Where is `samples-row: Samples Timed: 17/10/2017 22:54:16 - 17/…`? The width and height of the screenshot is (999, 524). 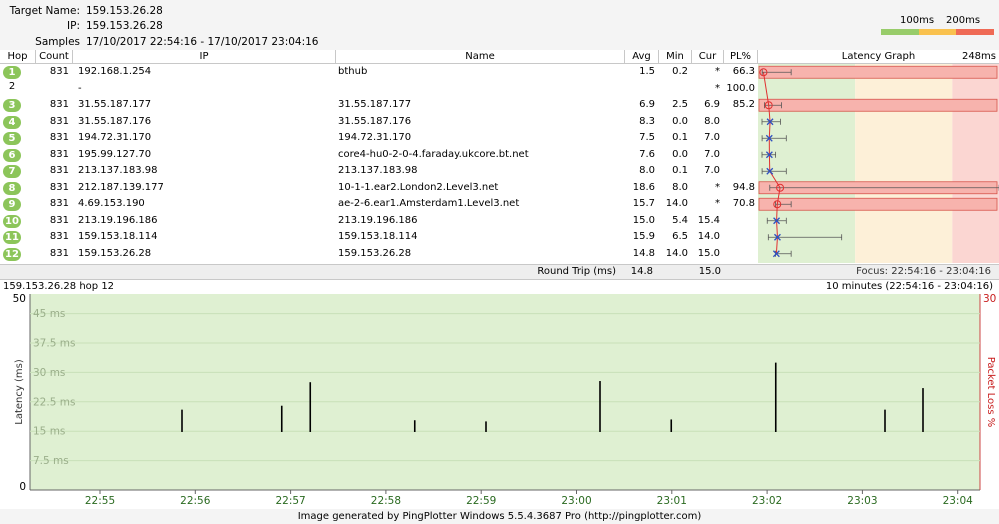
samples-row: Samples Timed: 17/10/2017 22:54:16 - 17/… is located at coordinates (159, 48).